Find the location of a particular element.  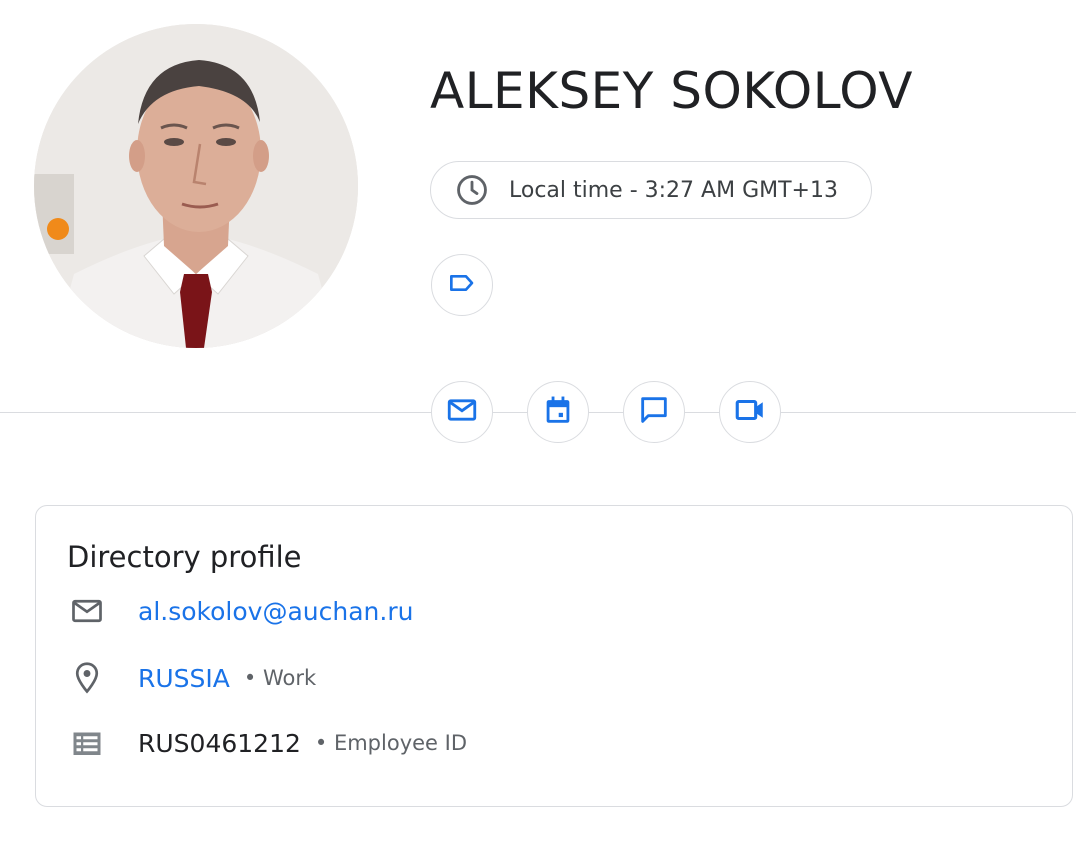

location-link: RUSSIA is located at coordinates (184, 678).